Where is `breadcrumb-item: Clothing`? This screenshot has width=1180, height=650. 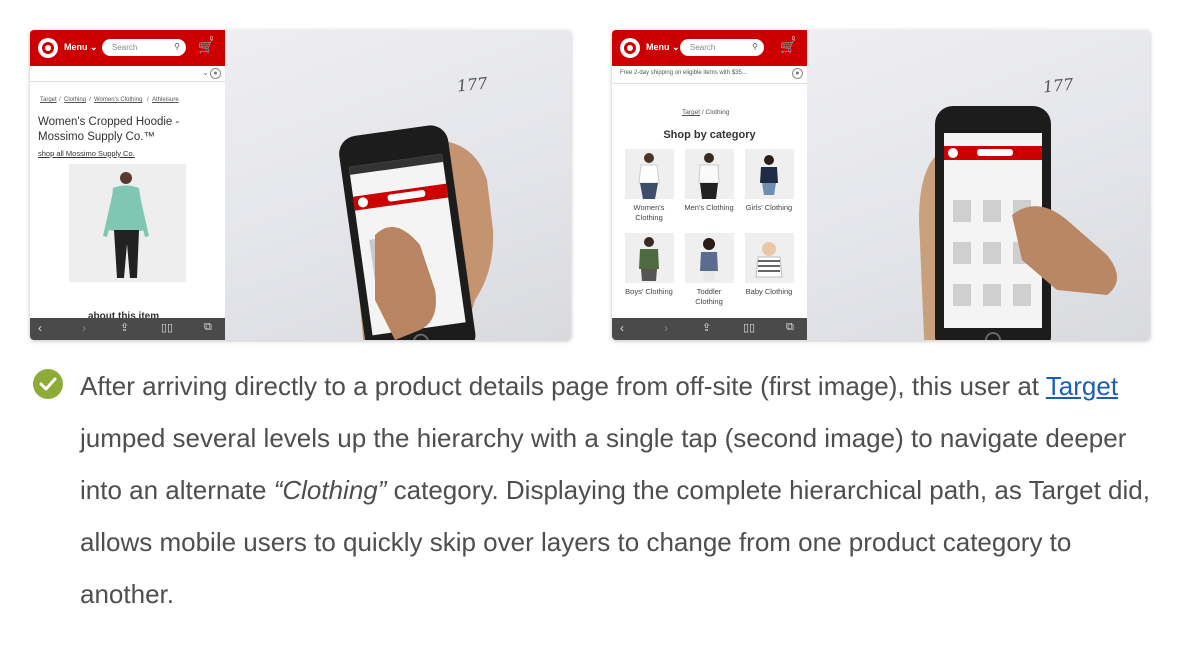
breadcrumb-item: Clothing is located at coordinates (75, 100).